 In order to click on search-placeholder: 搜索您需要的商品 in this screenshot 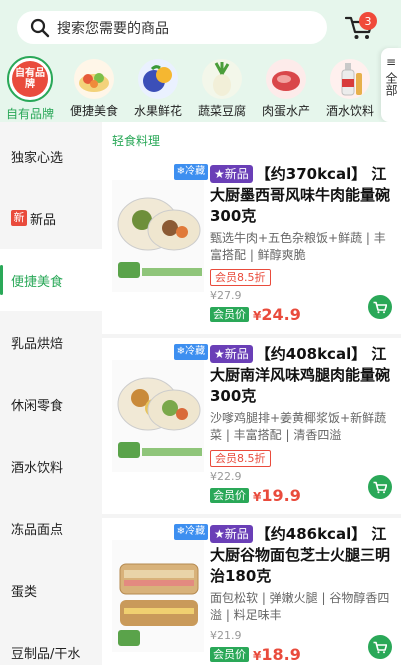, I will do `click(113, 28)`.